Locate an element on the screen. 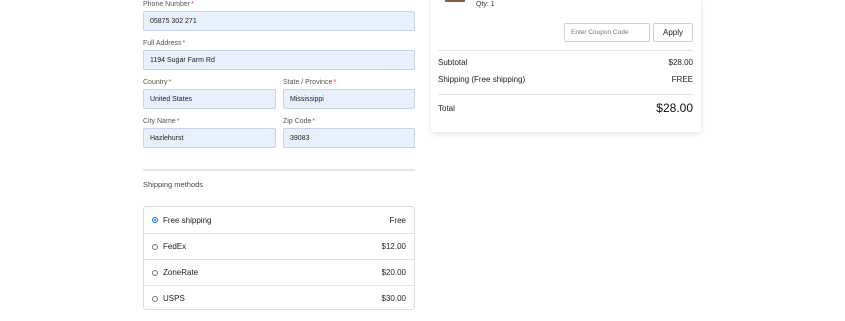 This screenshot has height=321, width=845. total-value: $28.00 is located at coordinates (674, 108).